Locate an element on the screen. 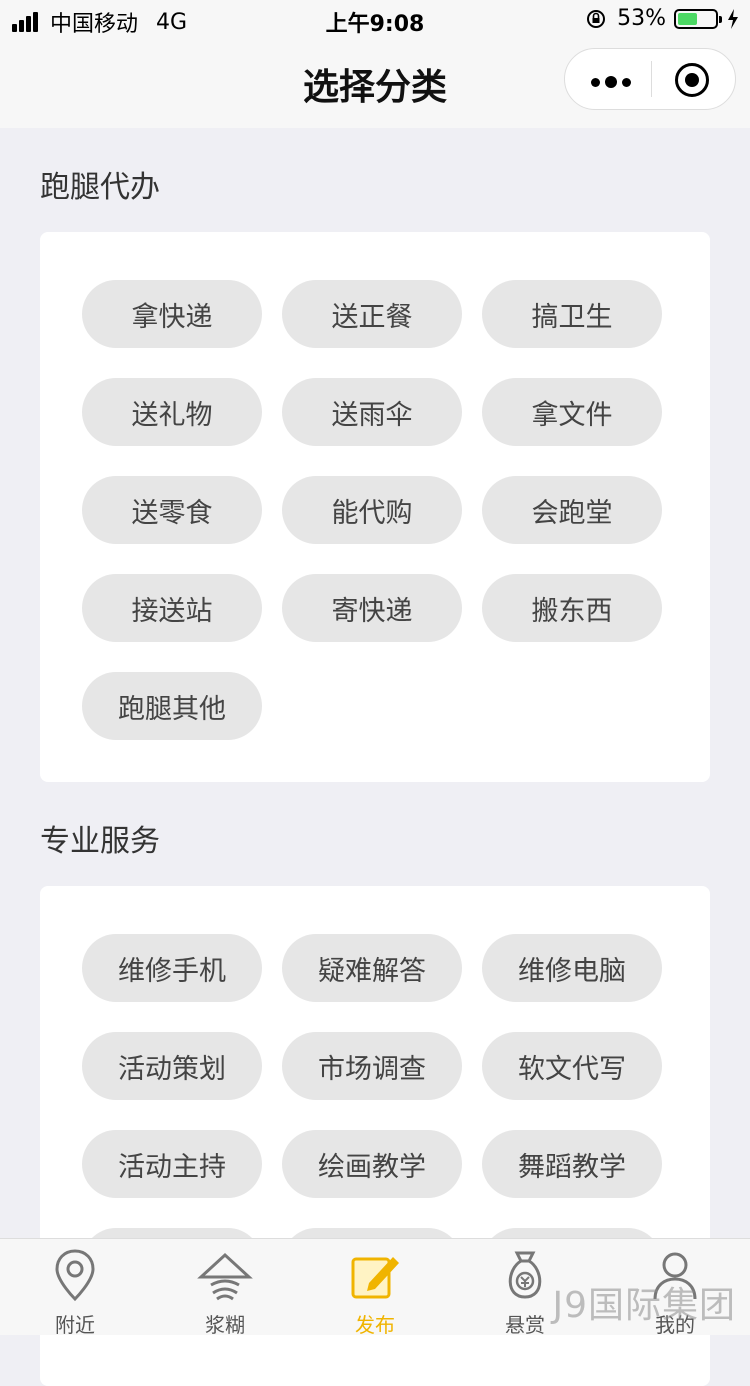  tab-nearby: 附近 is located at coordinates (75, 1288).